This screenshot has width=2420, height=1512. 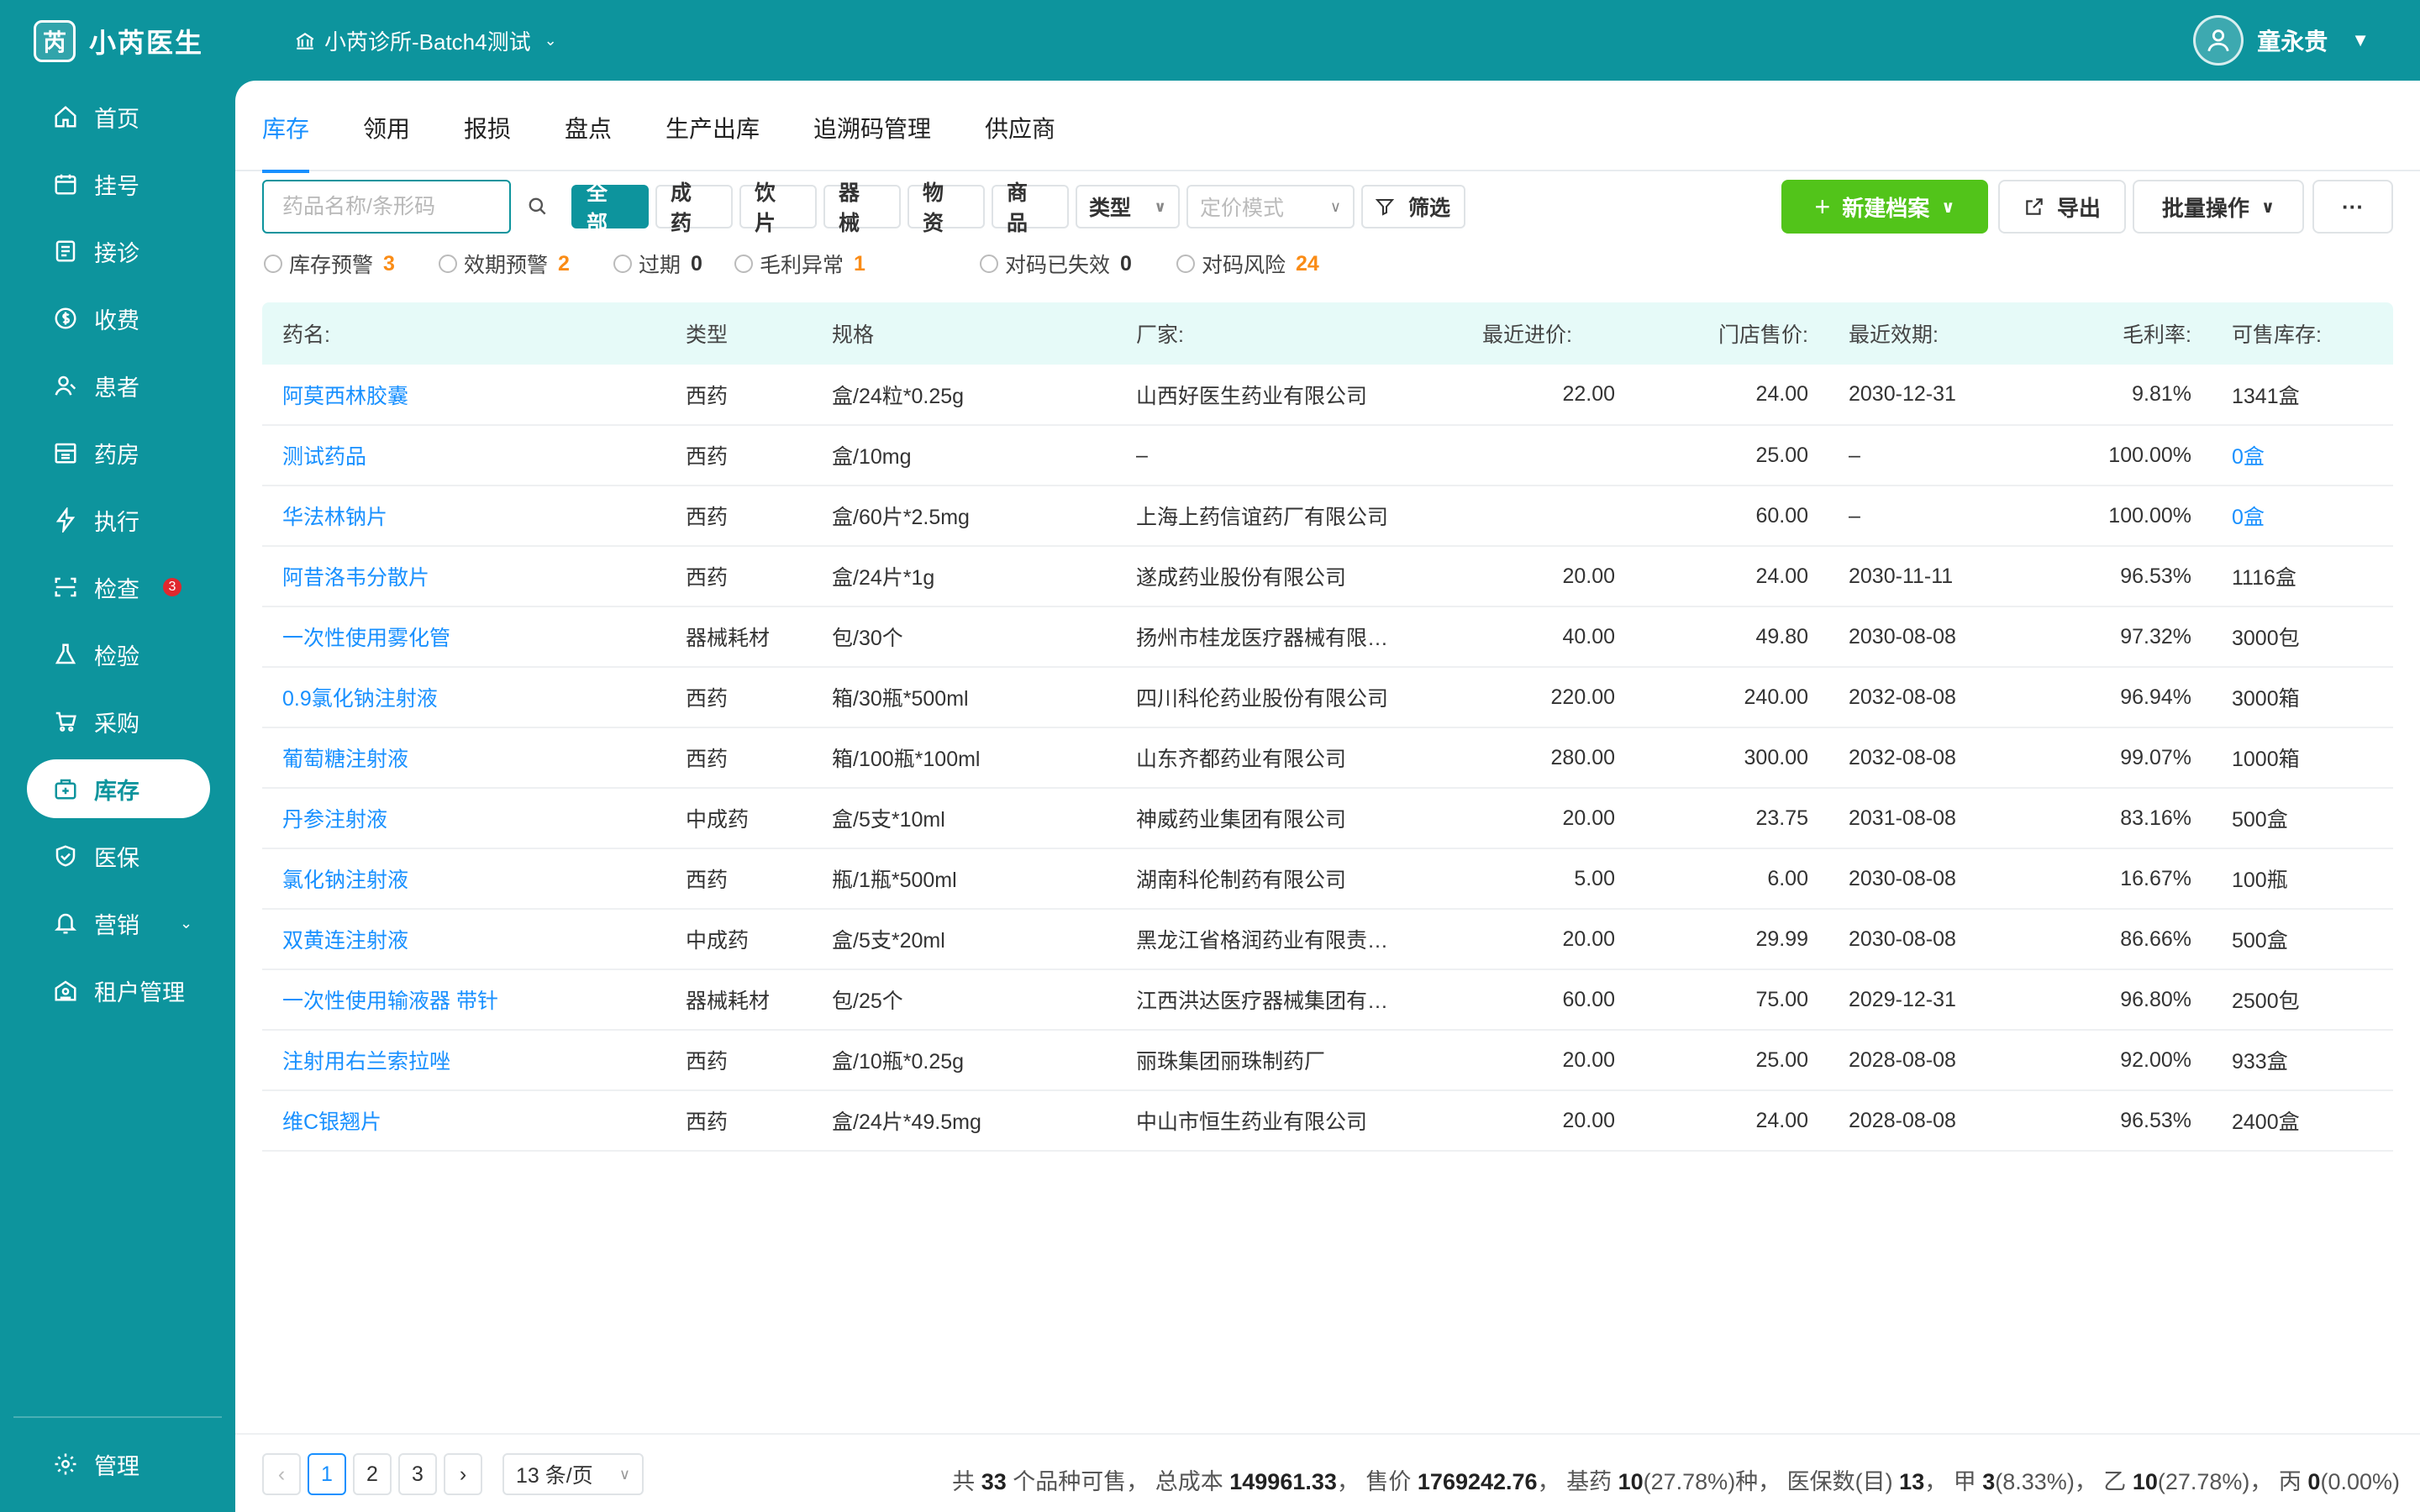 What do you see at coordinates (464, 637) in the screenshot?
I see `drug-name-link: 一次性使用雾化管` at bounding box center [464, 637].